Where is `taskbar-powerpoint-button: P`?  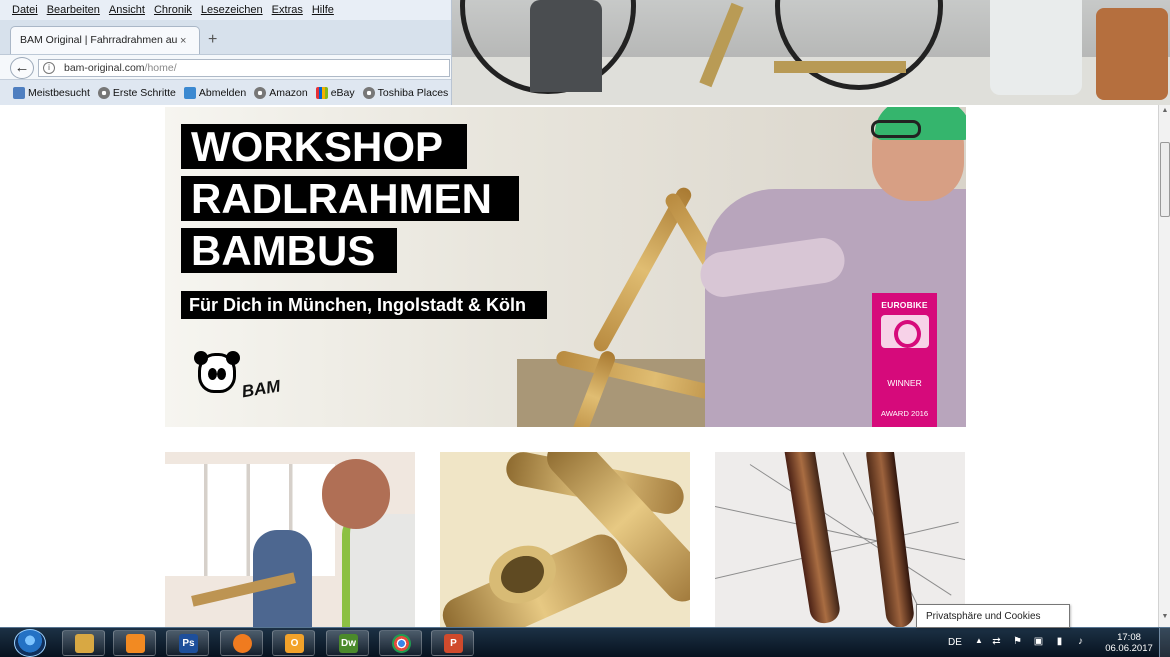
taskbar-powerpoint-button: P is located at coordinates (452, 643).